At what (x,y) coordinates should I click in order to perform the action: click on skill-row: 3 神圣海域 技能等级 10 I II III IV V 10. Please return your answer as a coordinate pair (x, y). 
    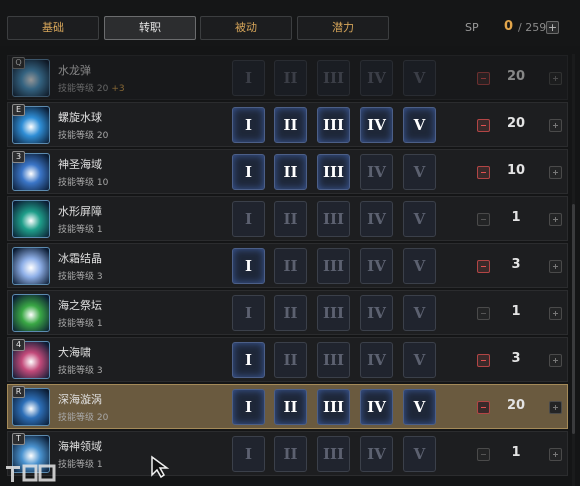
    Looking at the image, I should click on (287, 171).